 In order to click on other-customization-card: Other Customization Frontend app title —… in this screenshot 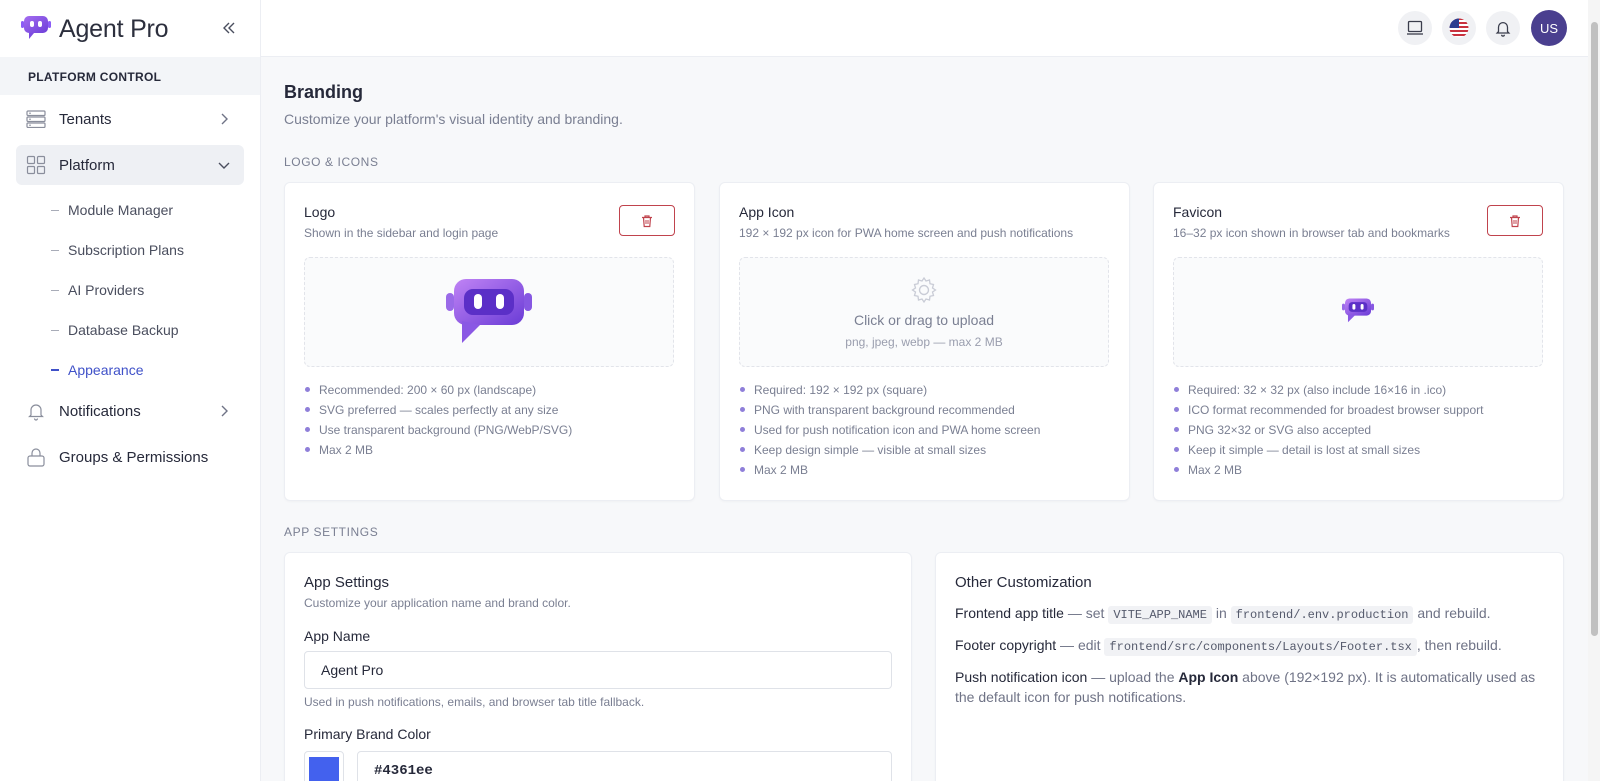, I will do `click(1249, 666)`.